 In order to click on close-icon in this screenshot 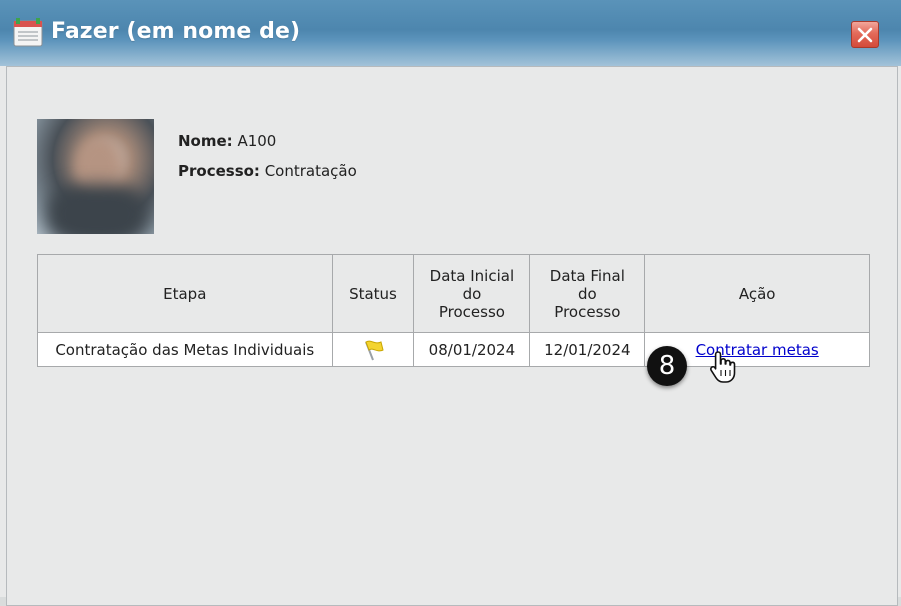, I will do `click(865, 35)`.